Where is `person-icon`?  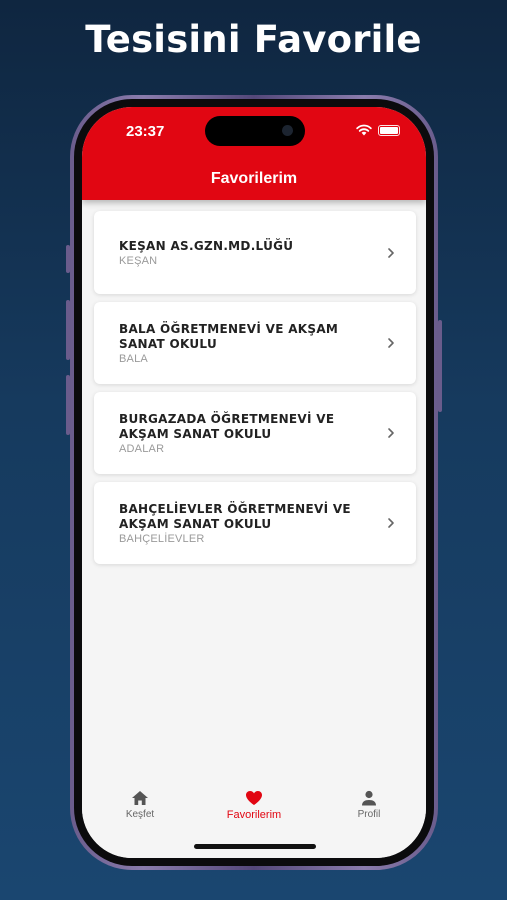 person-icon is located at coordinates (369, 798).